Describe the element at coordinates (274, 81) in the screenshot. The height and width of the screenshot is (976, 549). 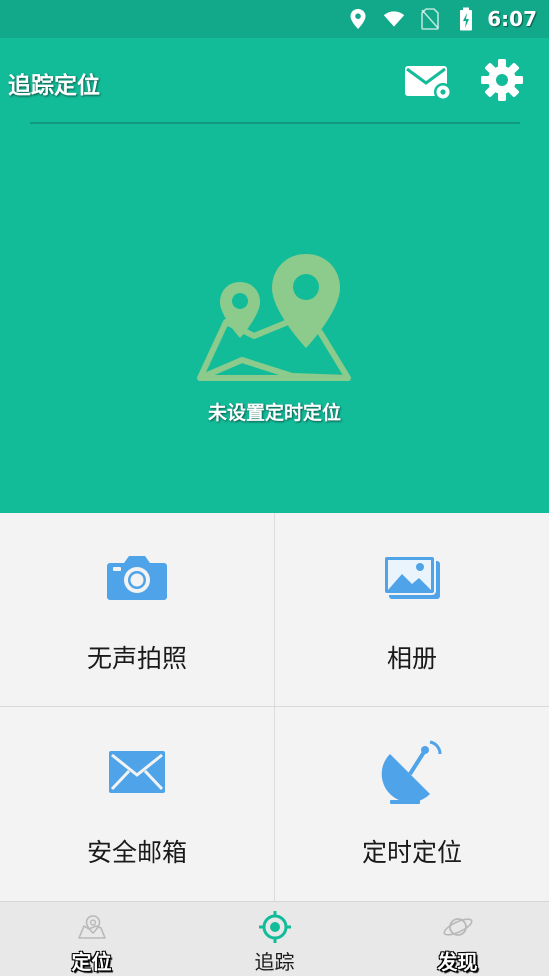
I see `app-bar: 追踪定位` at that location.